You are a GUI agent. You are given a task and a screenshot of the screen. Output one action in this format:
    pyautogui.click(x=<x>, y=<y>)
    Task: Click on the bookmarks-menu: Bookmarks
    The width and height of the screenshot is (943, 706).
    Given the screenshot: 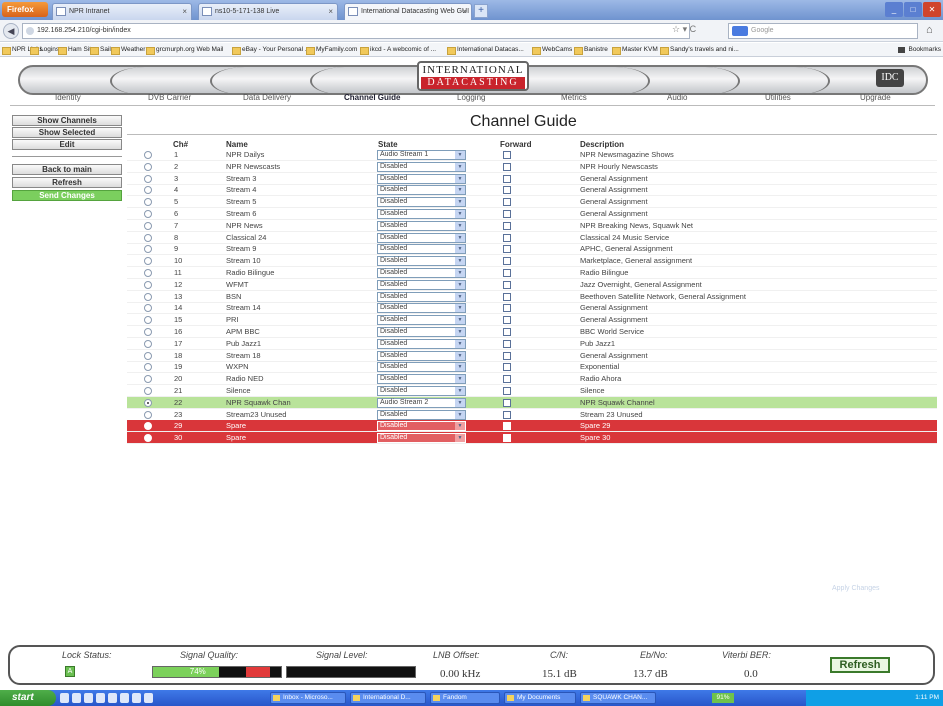 What is the action you would take?
    pyautogui.click(x=919, y=49)
    